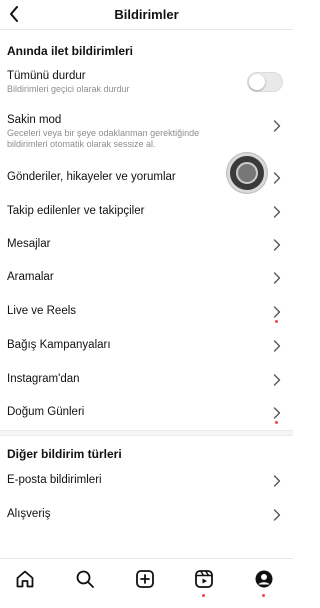  Describe the element at coordinates (146, 380) in the screenshot. I see `list-item-from-instagram: Instagram'dan` at that location.